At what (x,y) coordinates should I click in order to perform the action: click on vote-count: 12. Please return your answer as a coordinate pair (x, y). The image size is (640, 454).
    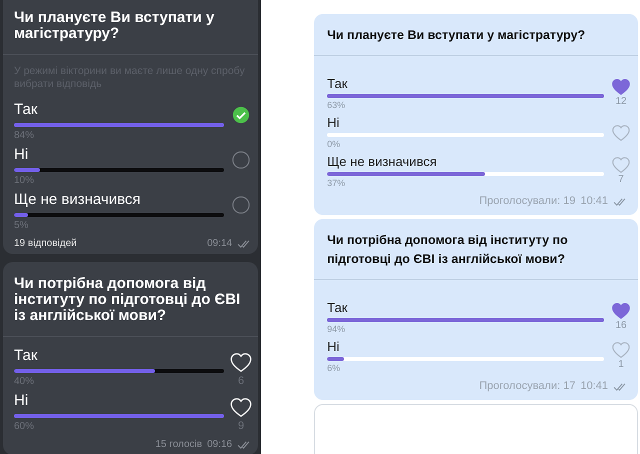
    Looking at the image, I should click on (621, 102).